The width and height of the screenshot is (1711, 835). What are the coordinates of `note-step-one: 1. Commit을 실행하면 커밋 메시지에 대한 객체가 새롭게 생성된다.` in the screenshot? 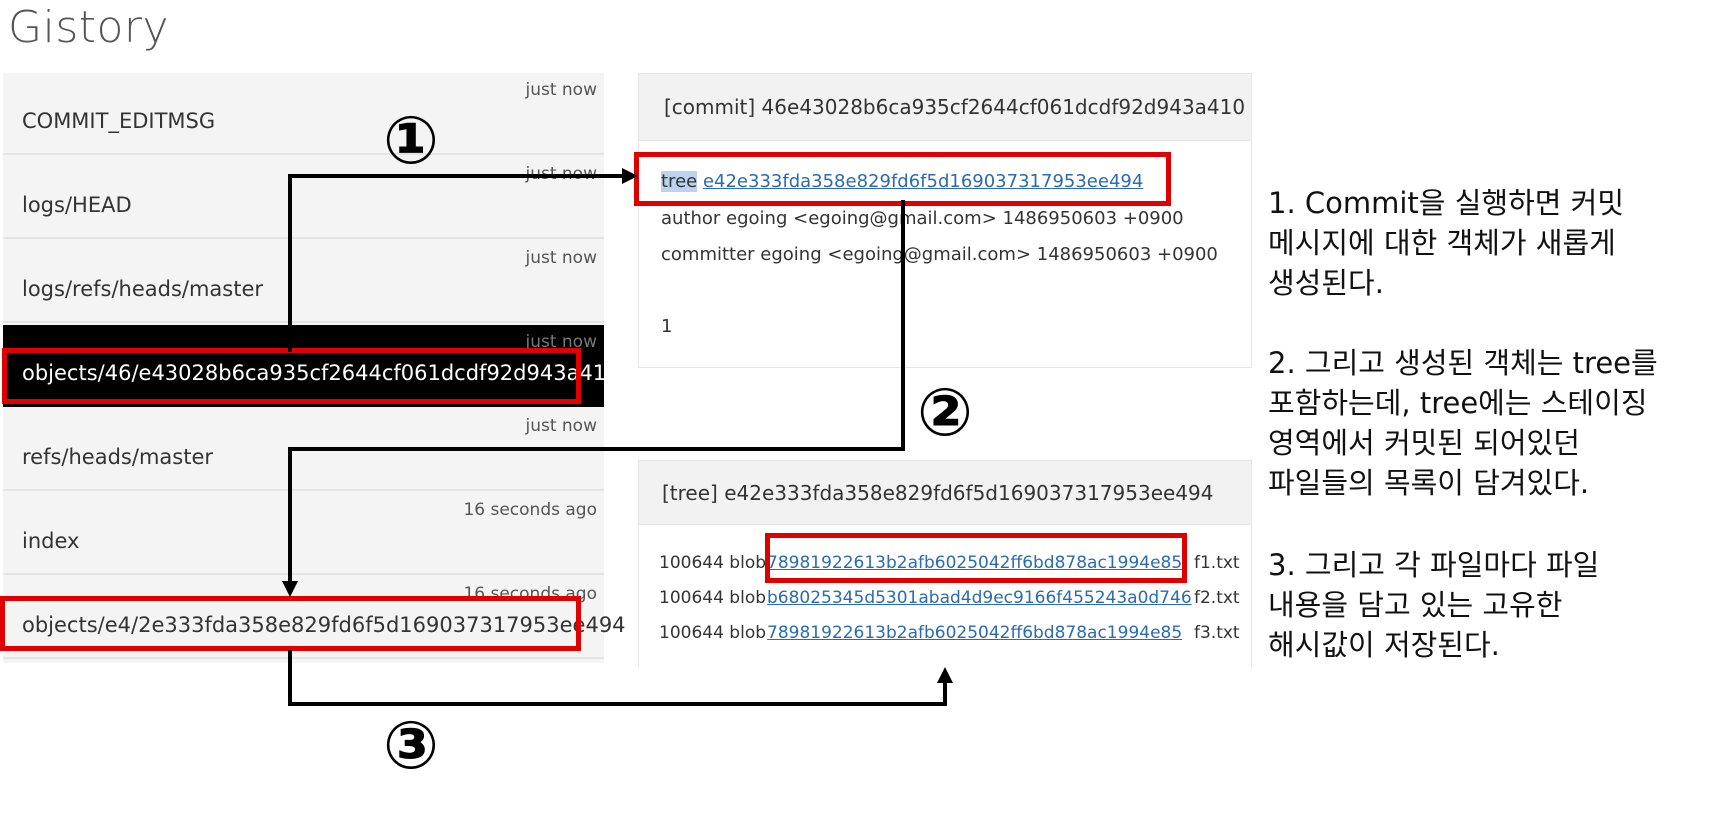 It's located at (1446, 243).